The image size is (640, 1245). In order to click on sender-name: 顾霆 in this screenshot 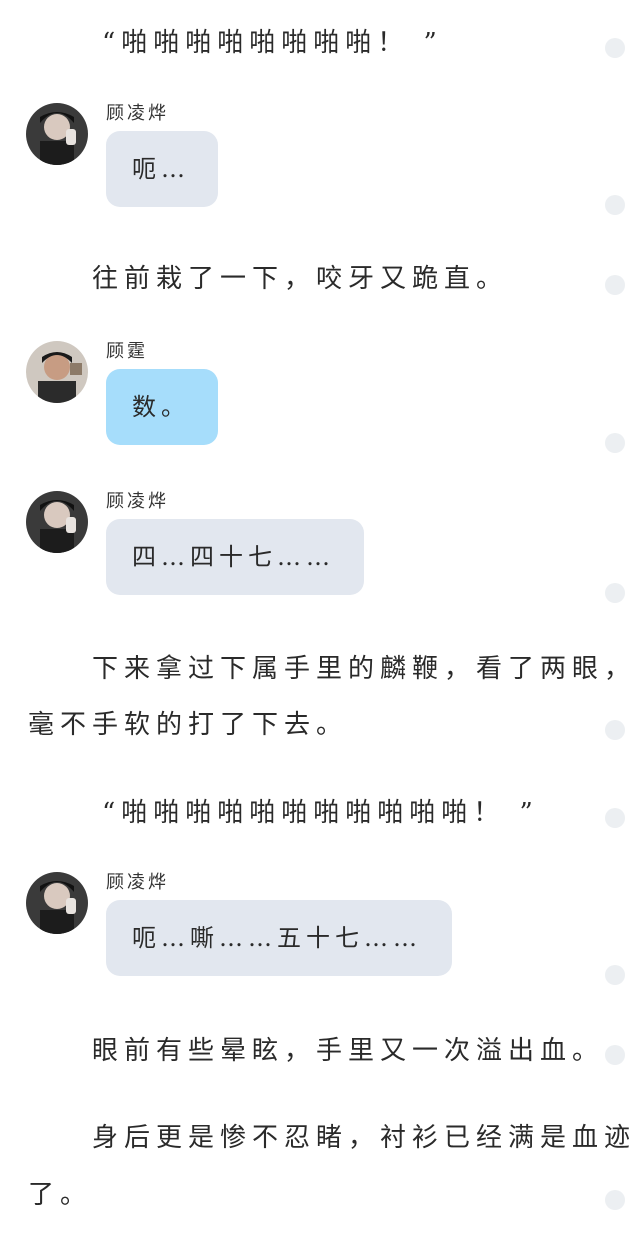, I will do `click(127, 351)`.